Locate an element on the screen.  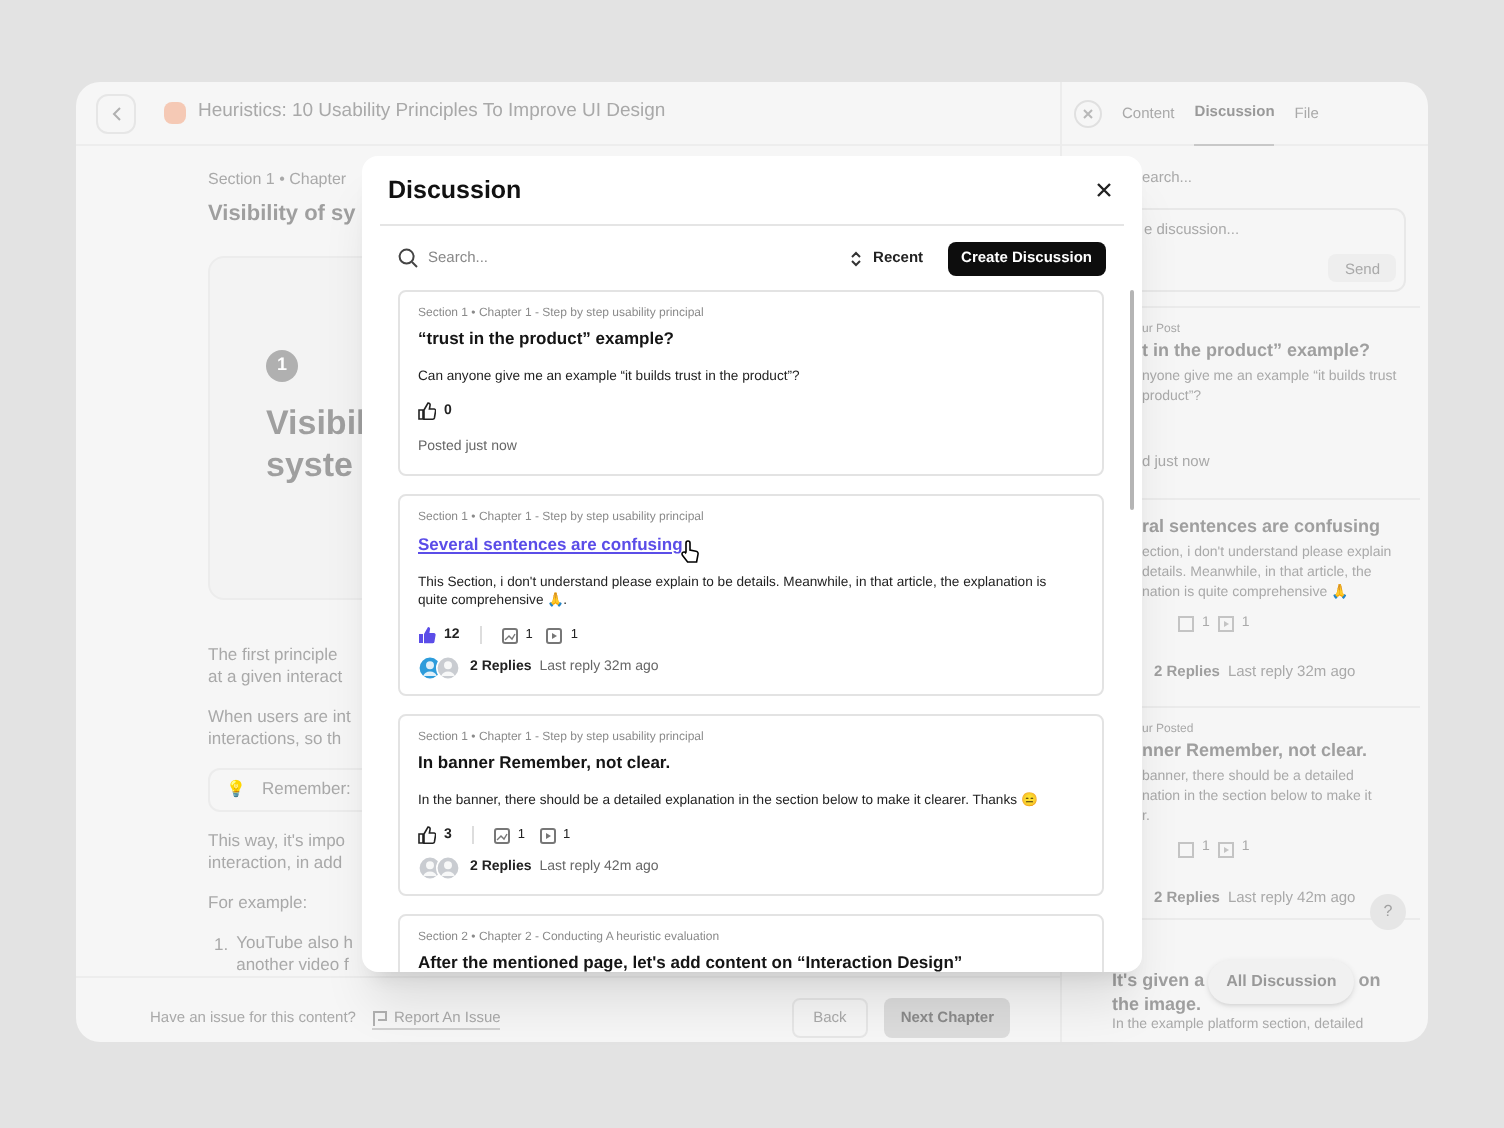
breadcrumb: Section 1 • Chapter is located at coordinates (277, 180).